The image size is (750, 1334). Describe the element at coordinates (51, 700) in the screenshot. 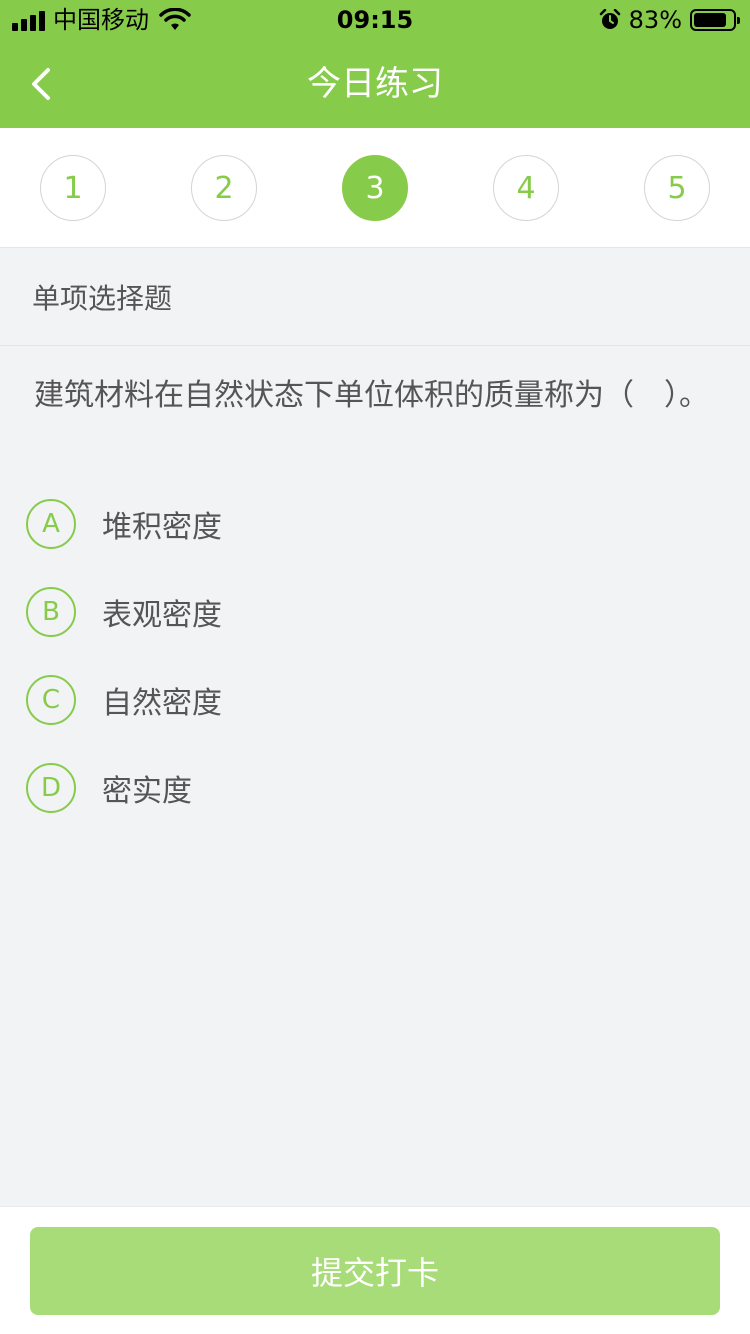

I see `option-letter: C` at that location.